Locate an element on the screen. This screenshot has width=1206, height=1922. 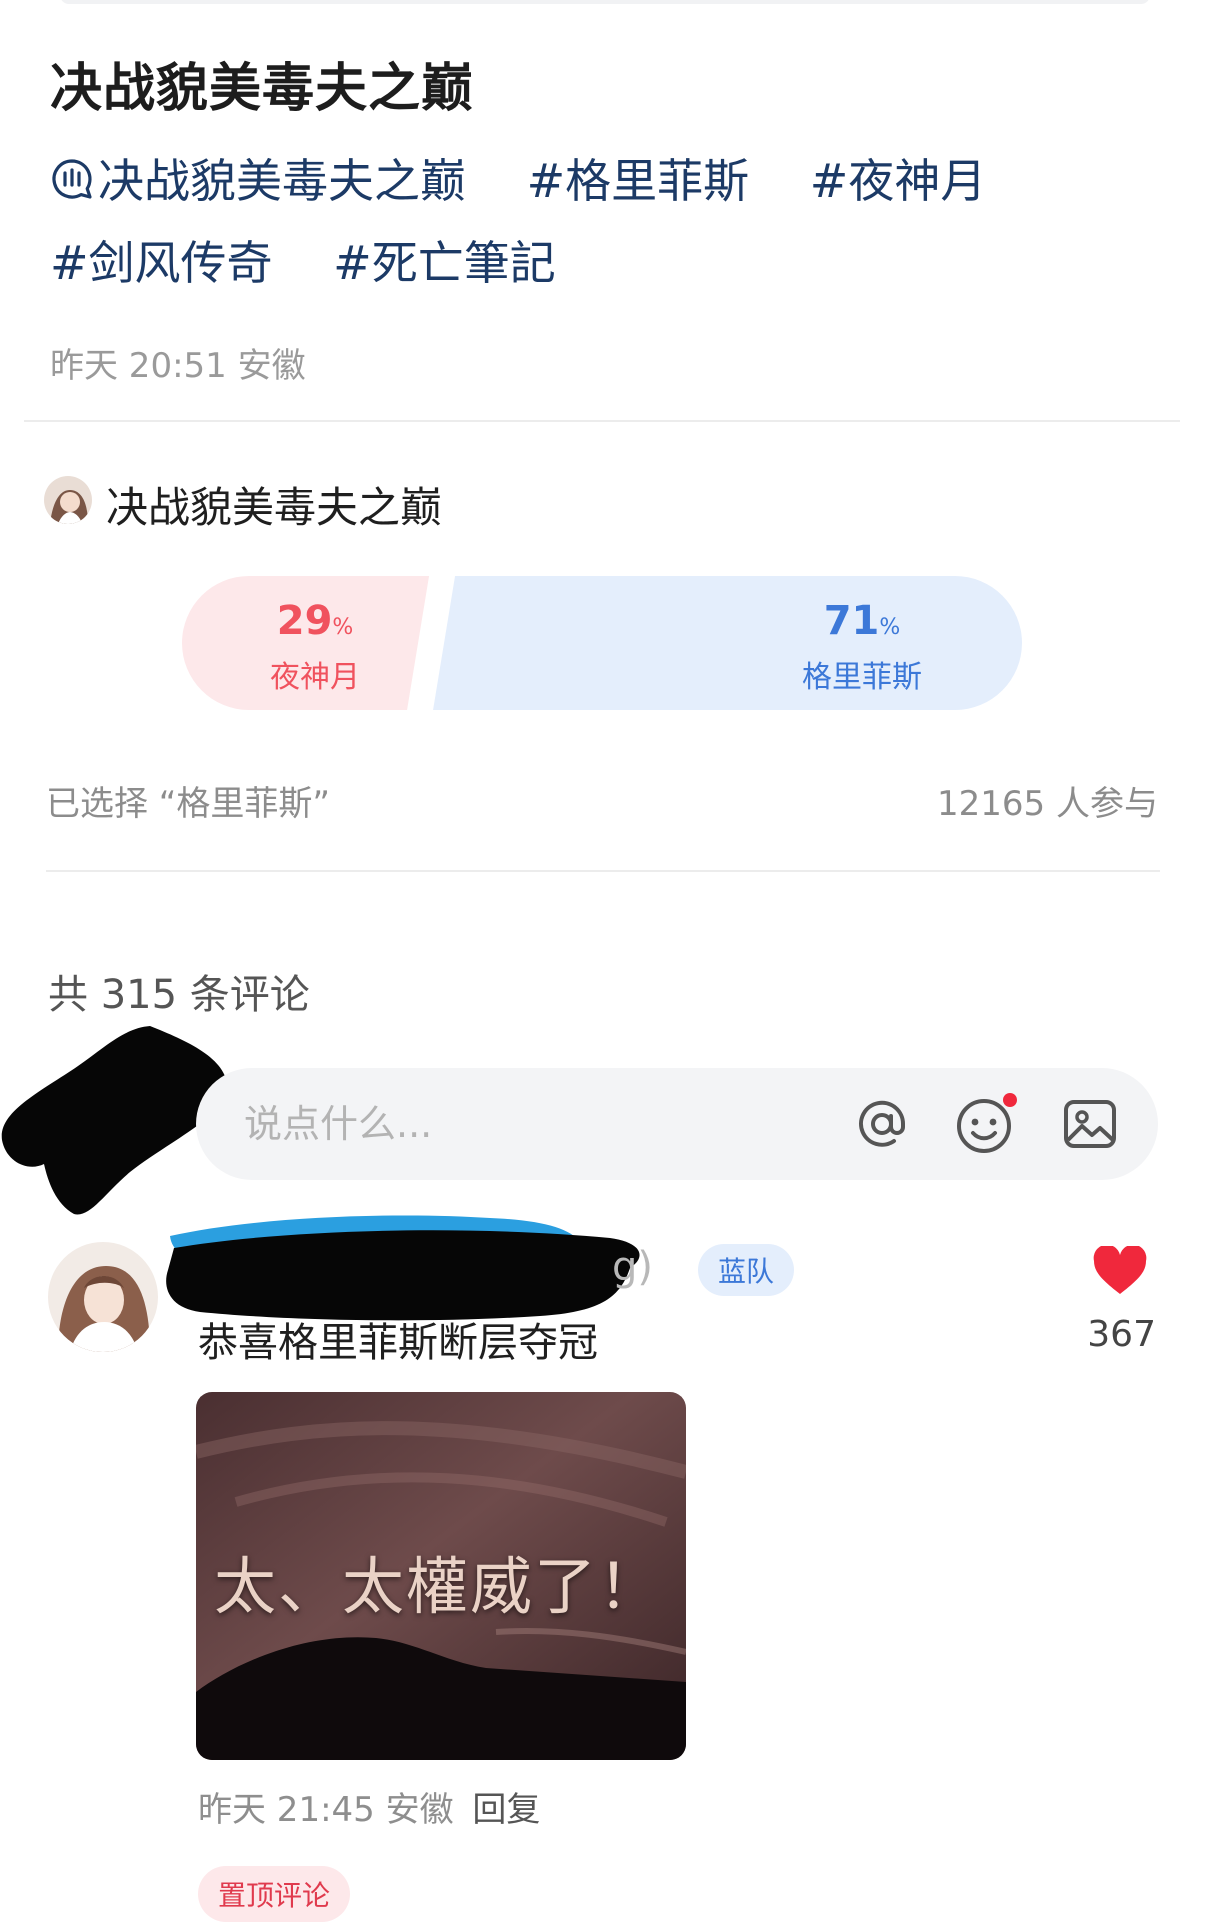
topic-tag: 决战貌美毒夫之巅 is located at coordinates (258, 181).